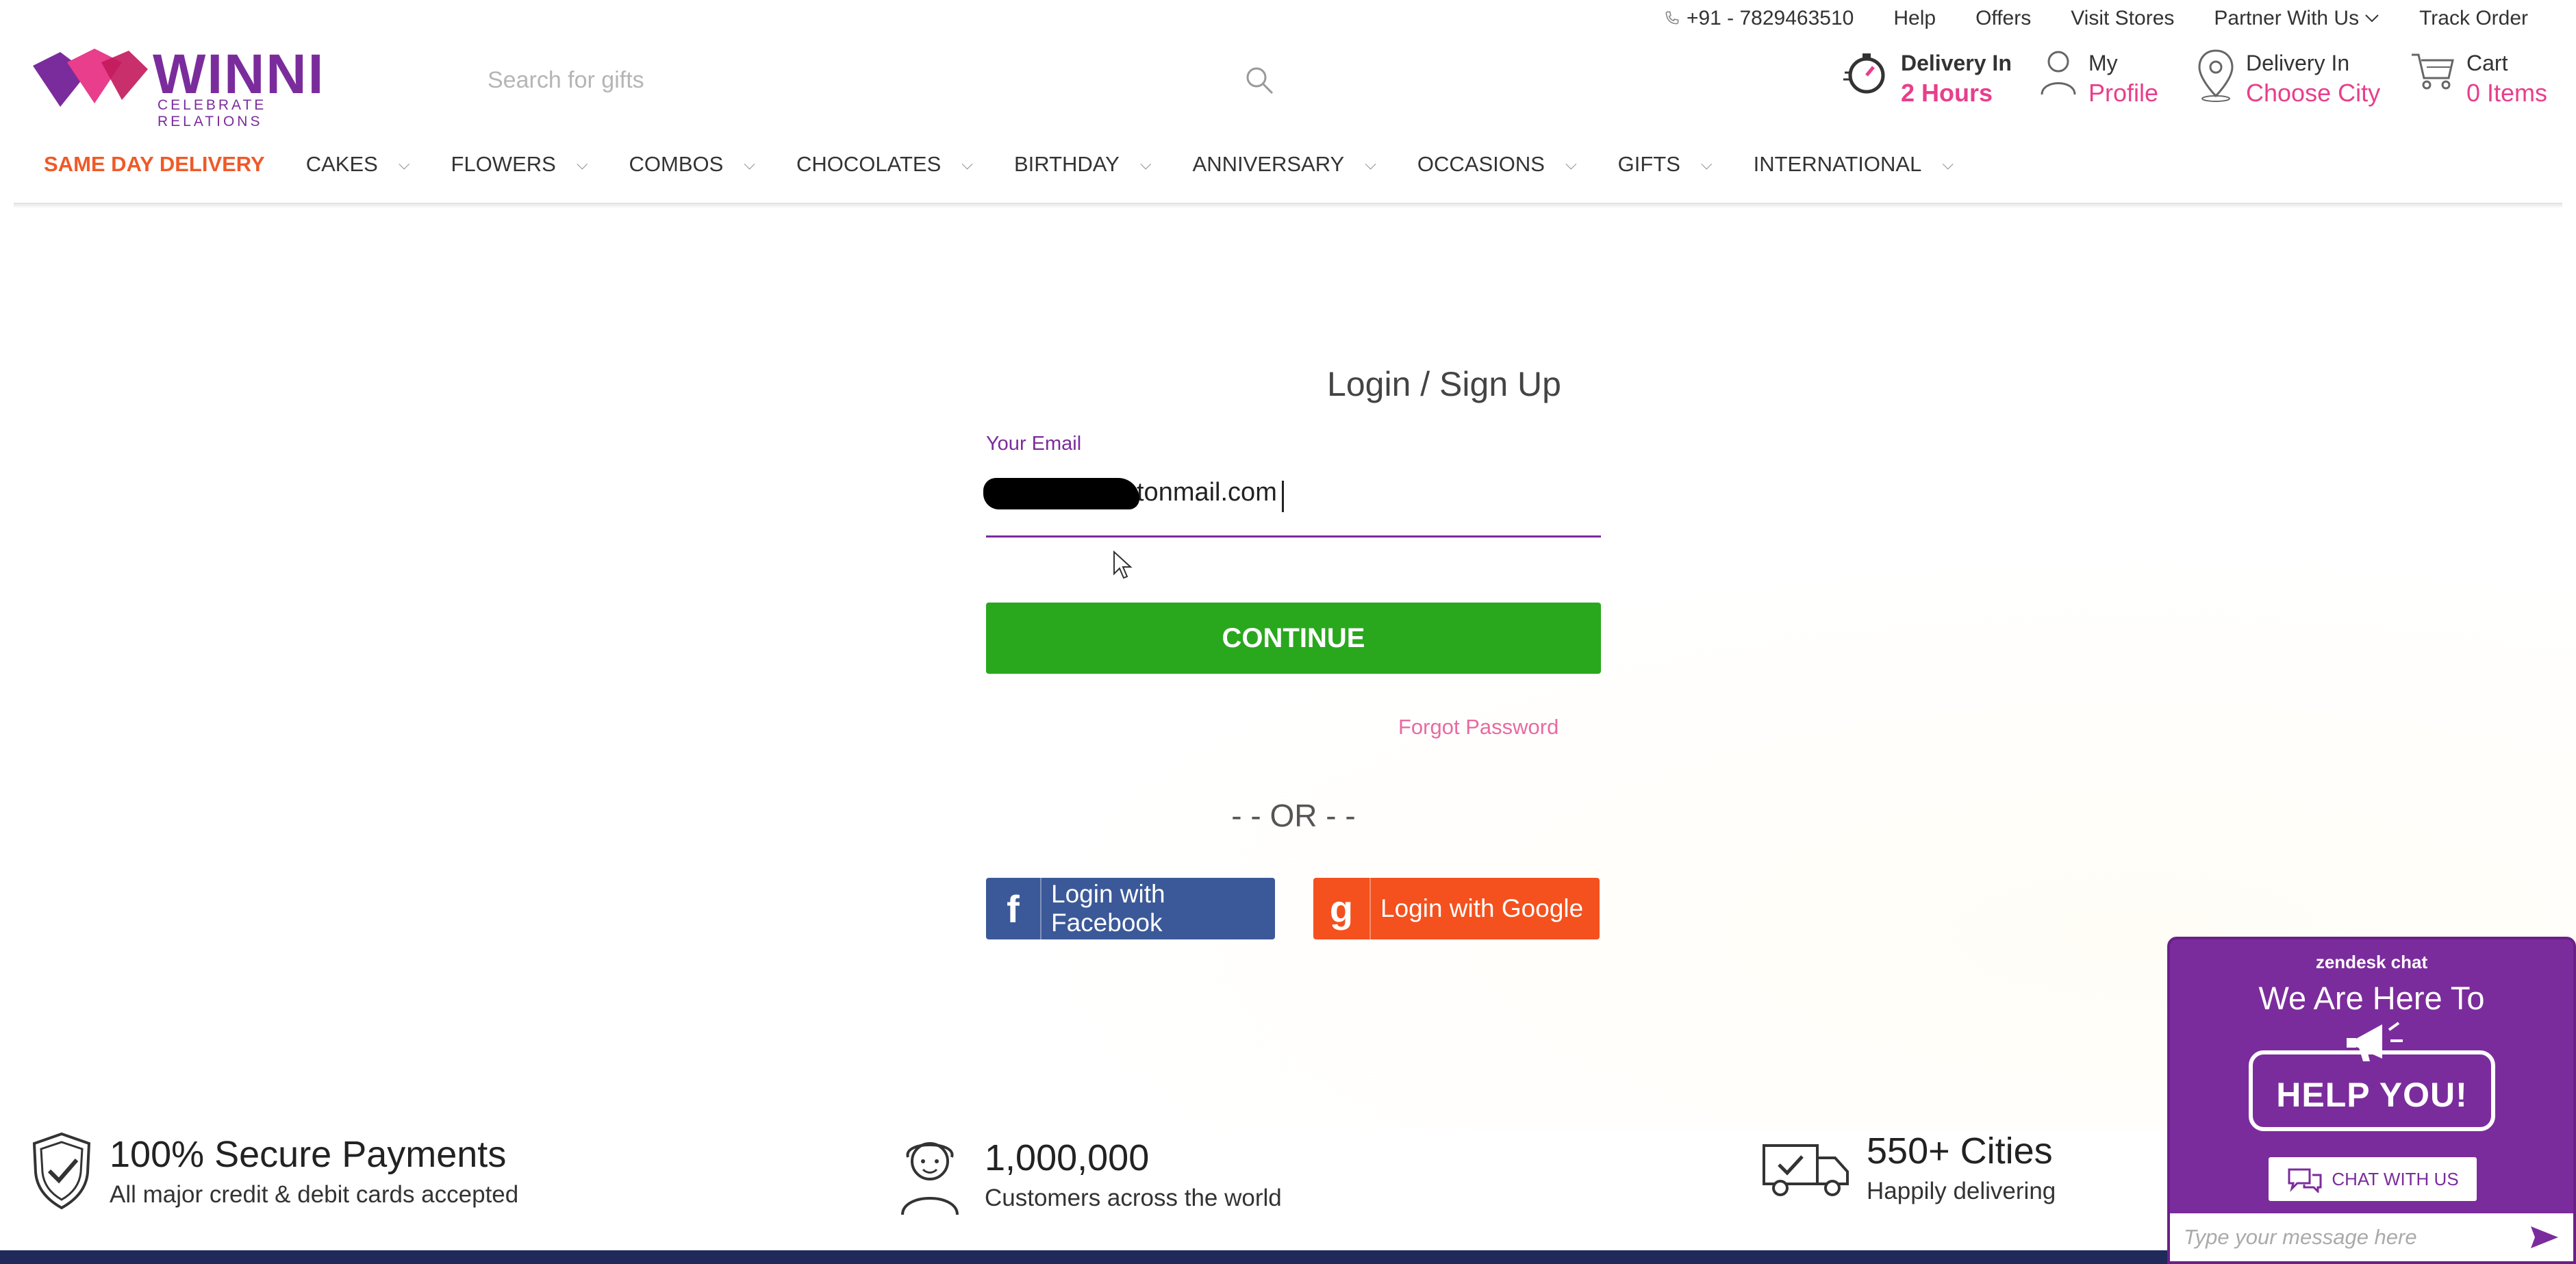  I want to click on search-input: Search for gifts, so click(566, 80).